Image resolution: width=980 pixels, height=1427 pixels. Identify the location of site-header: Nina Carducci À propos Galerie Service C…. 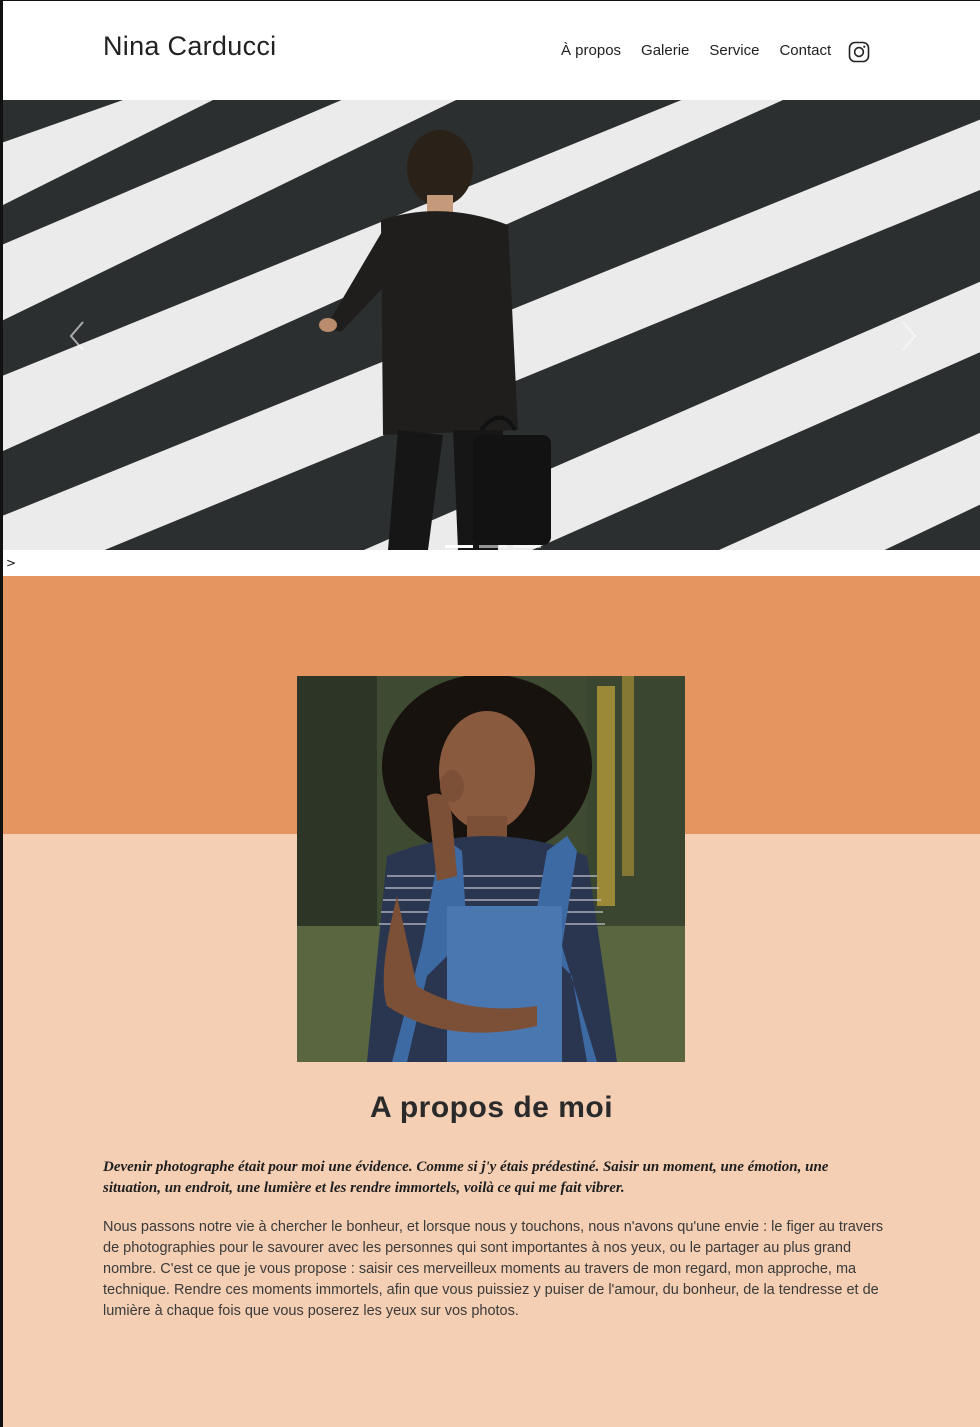
(491, 50).